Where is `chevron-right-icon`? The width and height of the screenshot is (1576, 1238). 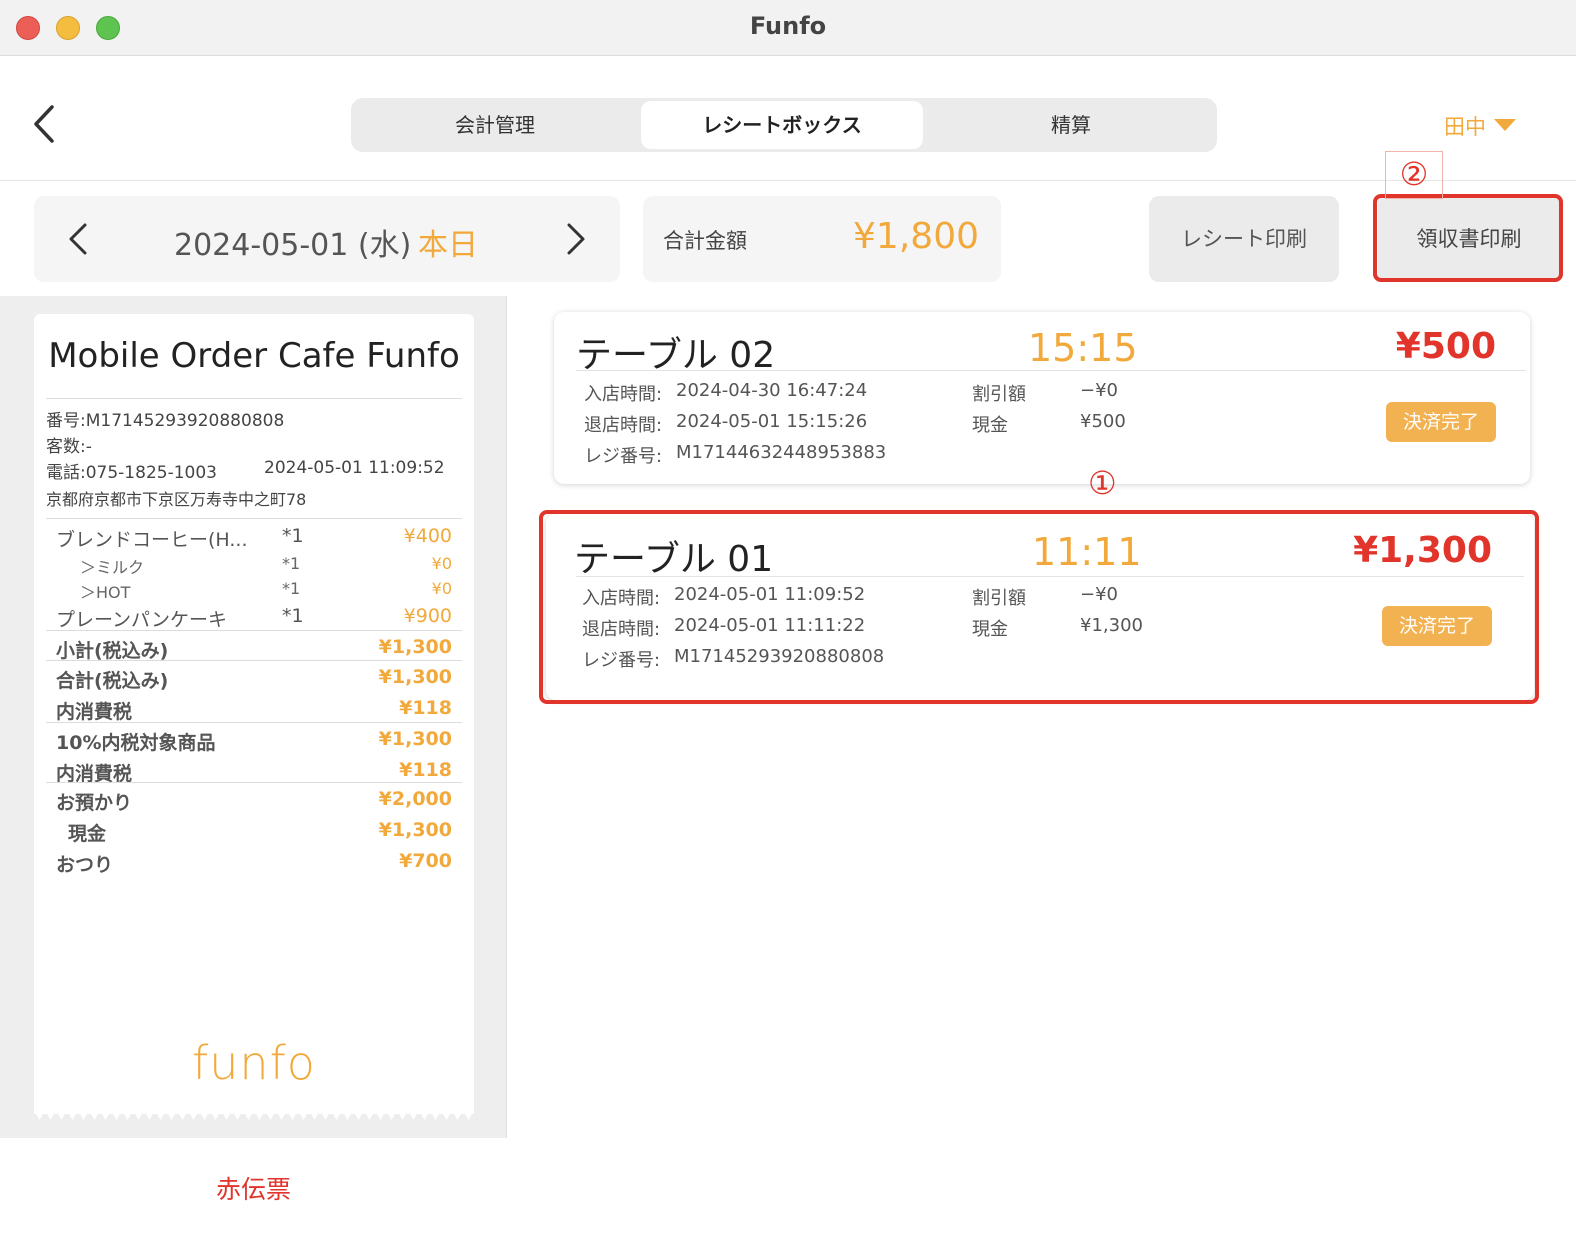 chevron-right-icon is located at coordinates (576, 239).